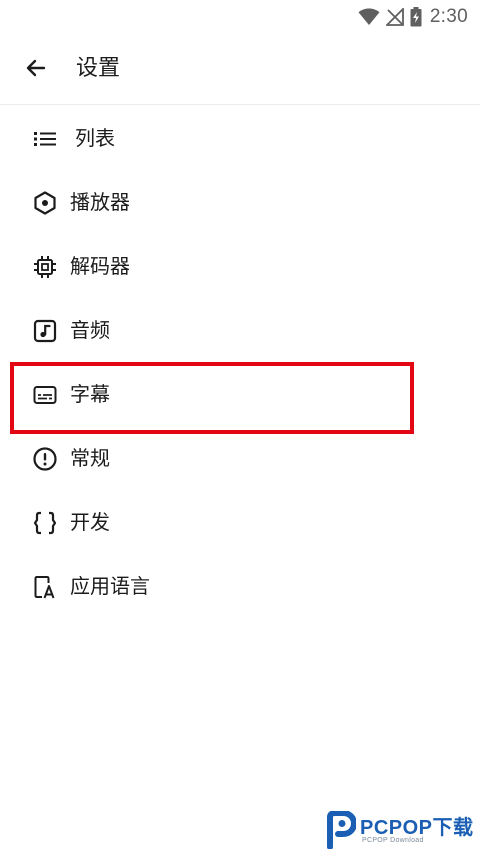  Describe the element at coordinates (240, 394) in the screenshot. I see `menu-item-subtitles: 字幕` at that location.